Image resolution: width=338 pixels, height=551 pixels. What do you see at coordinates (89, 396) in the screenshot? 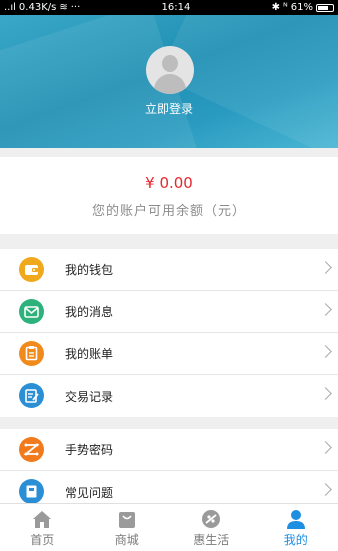
I see `menu-item-label: 交易记录` at bounding box center [89, 396].